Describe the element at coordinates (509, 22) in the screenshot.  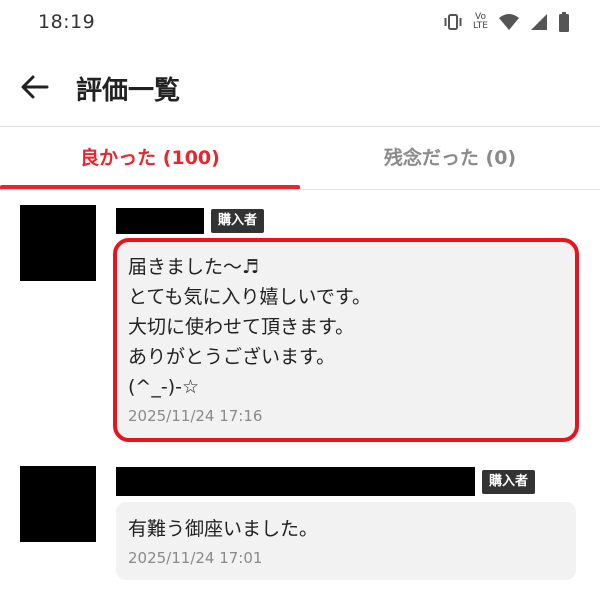
I see `wifi-icon` at that location.